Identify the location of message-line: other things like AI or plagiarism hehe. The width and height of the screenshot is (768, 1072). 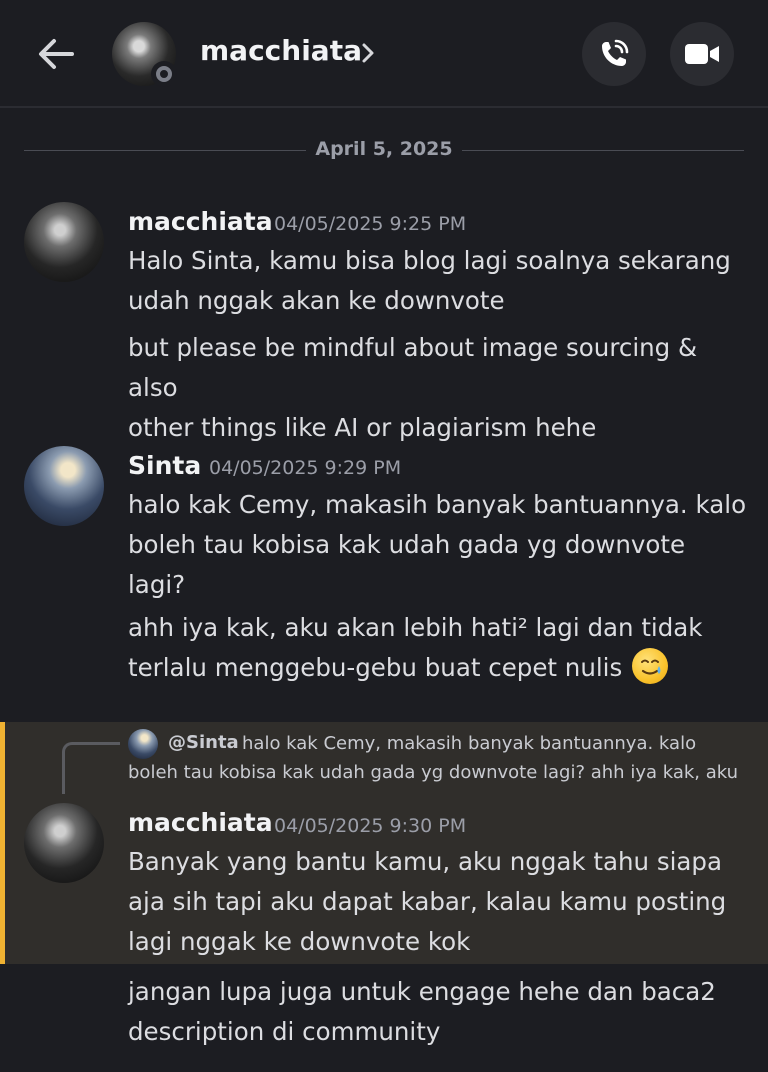
(362, 427).